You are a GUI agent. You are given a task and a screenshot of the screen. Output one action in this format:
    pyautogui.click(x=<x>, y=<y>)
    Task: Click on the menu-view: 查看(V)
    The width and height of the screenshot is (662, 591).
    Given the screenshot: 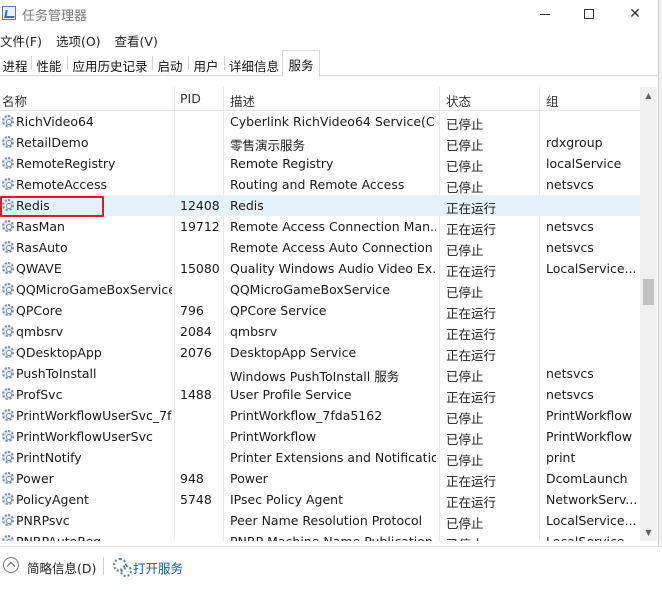 What is the action you would take?
    pyautogui.click(x=136, y=39)
    